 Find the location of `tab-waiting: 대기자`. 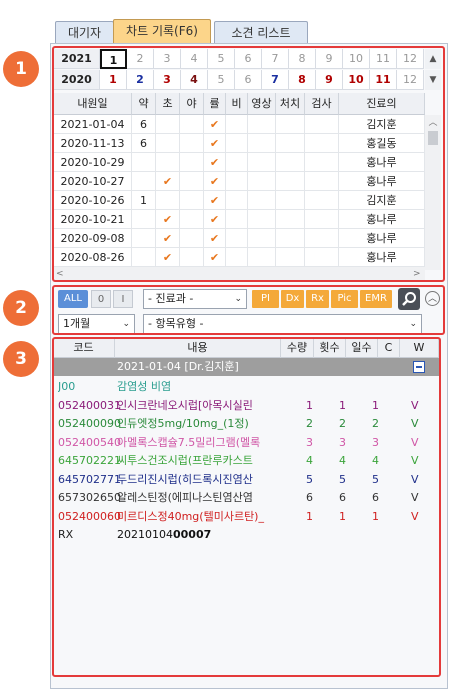

tab-waiting: 대기자 is located at coordinates (84, 32).